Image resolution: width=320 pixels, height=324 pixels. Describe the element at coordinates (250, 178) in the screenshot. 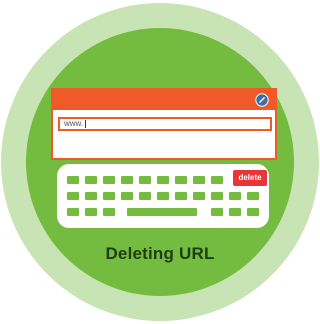

I see `delete-key: delete` at that location.